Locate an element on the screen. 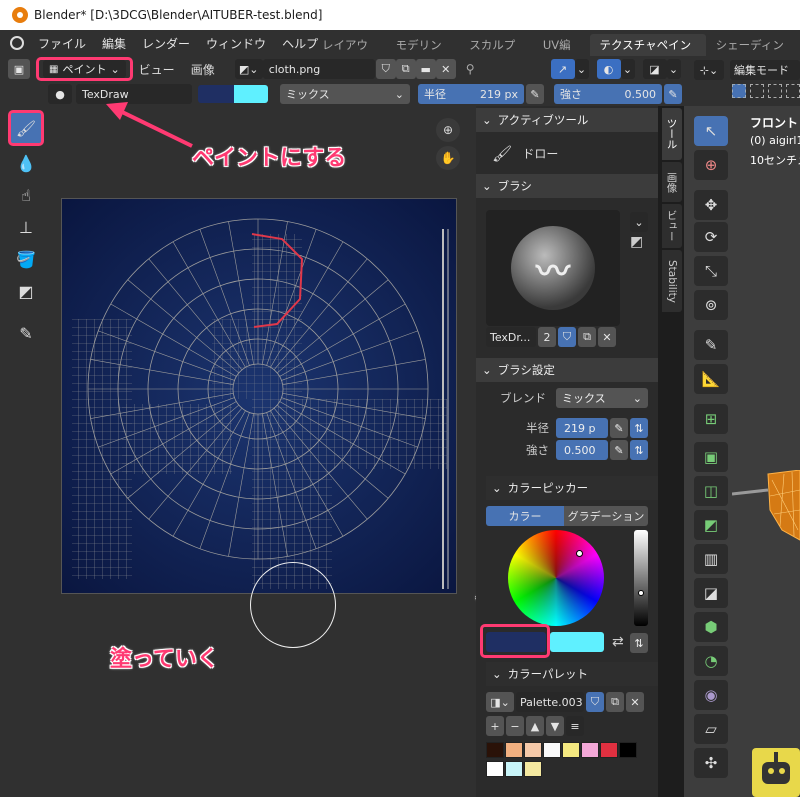 The image size is (800, 797). radius-slider: 半径 219 px is located at coordinates (471, 94).